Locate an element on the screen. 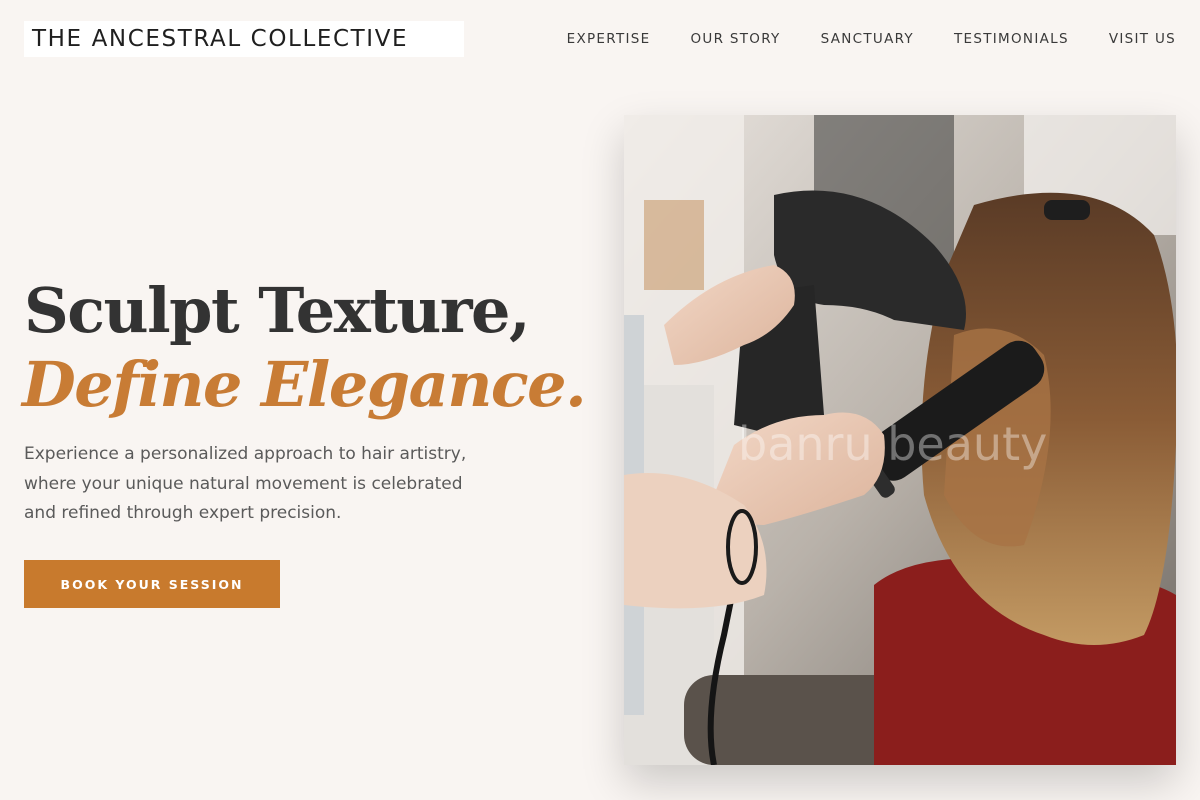 This screenshot has width=1200, height=800. nav-link-sanctuary: SANCTUARY is located at coordinates (867, 39).